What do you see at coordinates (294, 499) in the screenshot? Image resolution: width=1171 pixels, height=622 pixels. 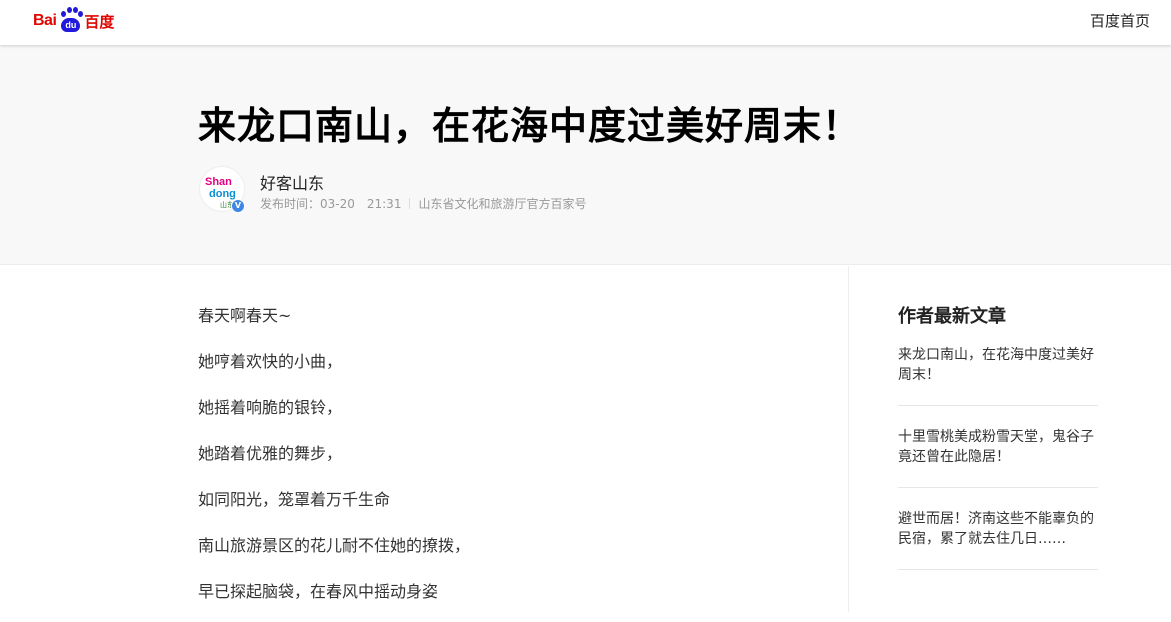 I see `article-paragraph: 如同阳光，笼罩着万千生命` at bounding box center [294, 499].